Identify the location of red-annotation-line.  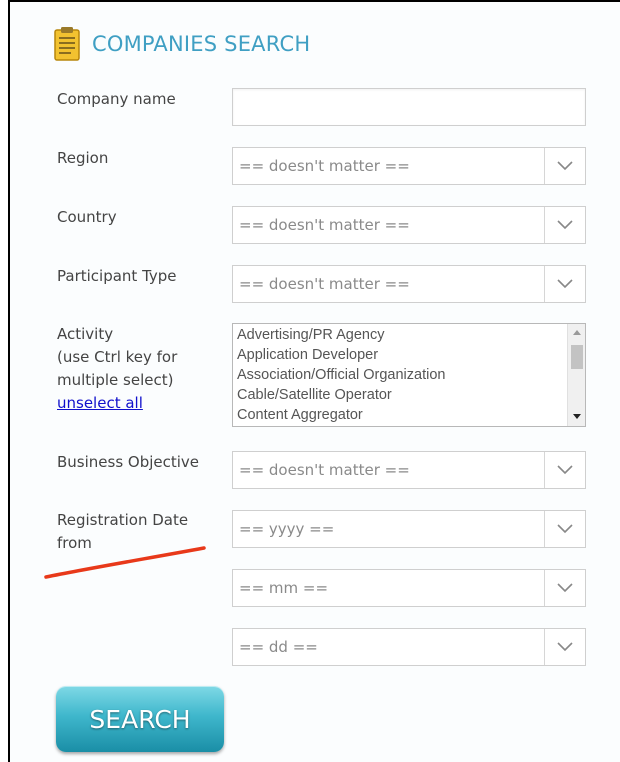
(125, 562).